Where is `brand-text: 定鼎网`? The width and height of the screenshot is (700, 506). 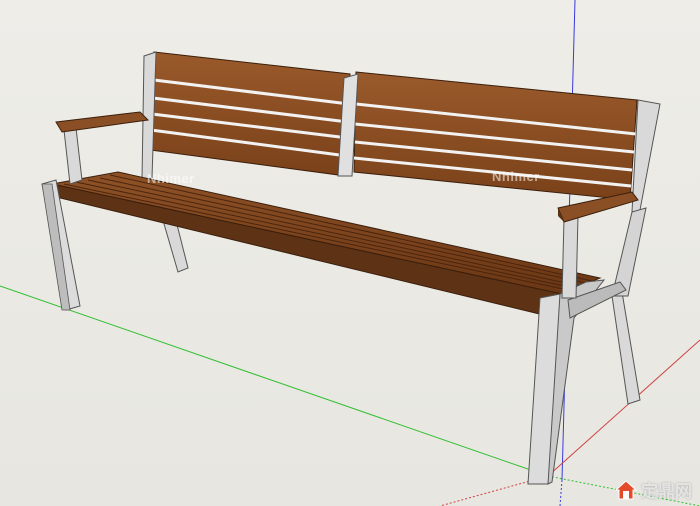
brand-text: 定鼎网 is located at coordinates (666, 492).